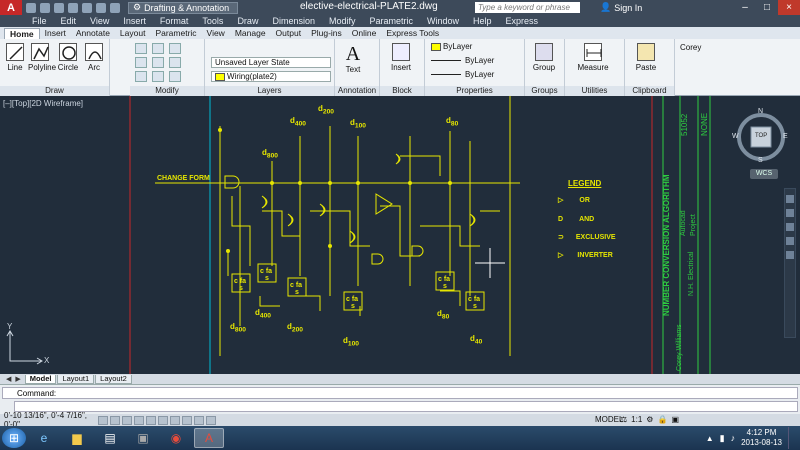  What do you see at coordinates (93, 33) in the screenshot?
I see `tab-annotate: Annotate` at bounding box center [93, 33].